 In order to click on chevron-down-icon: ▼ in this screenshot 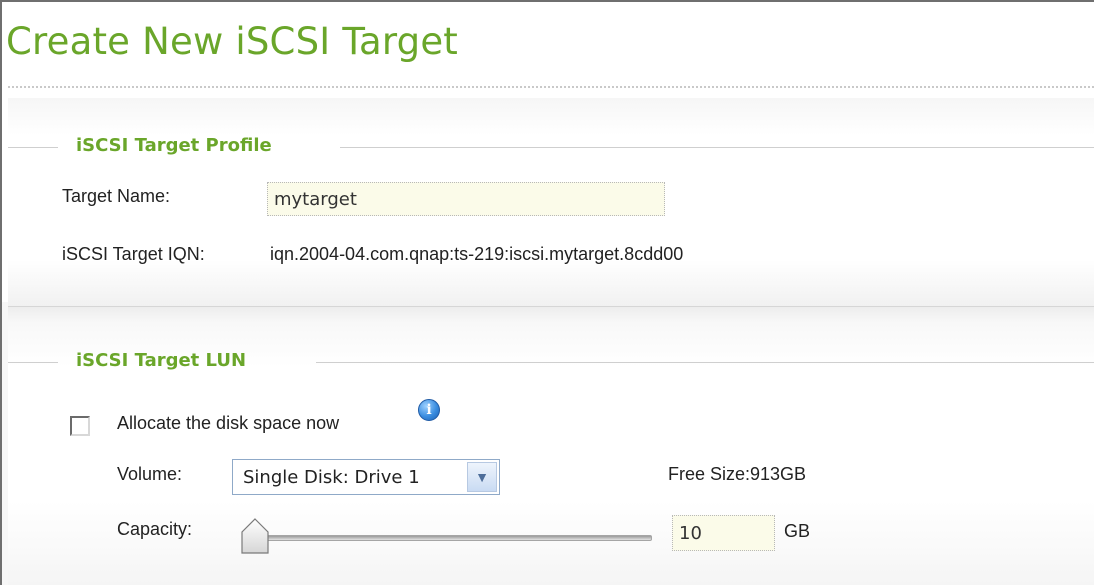, I will do `click(482, 477)`.